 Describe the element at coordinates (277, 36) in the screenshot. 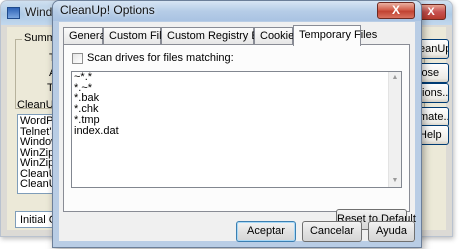

I see `tab-cookies: Cookies` at that location.